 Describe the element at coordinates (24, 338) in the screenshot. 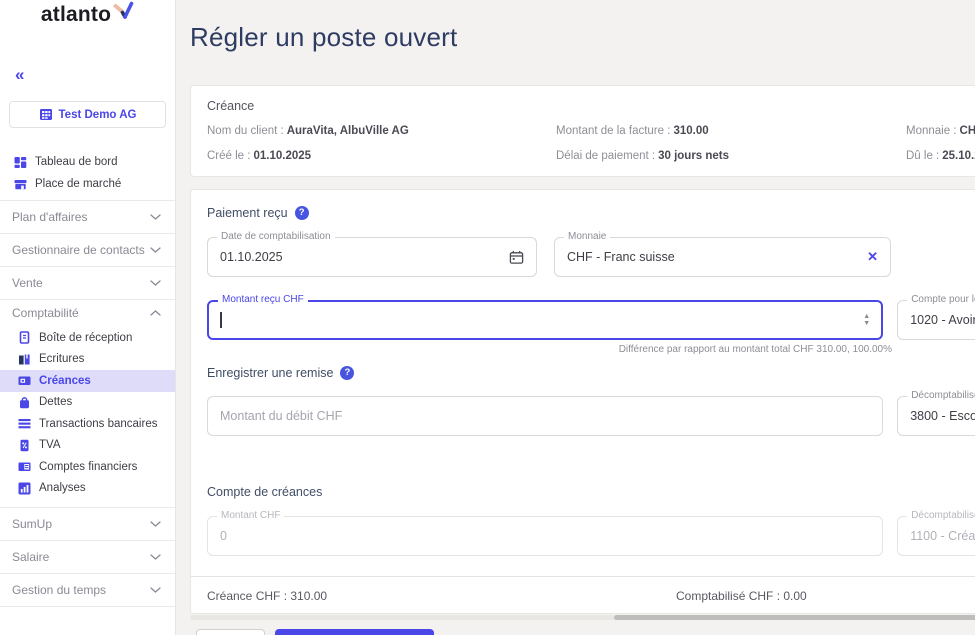

I see `inbox-icon` at that location.